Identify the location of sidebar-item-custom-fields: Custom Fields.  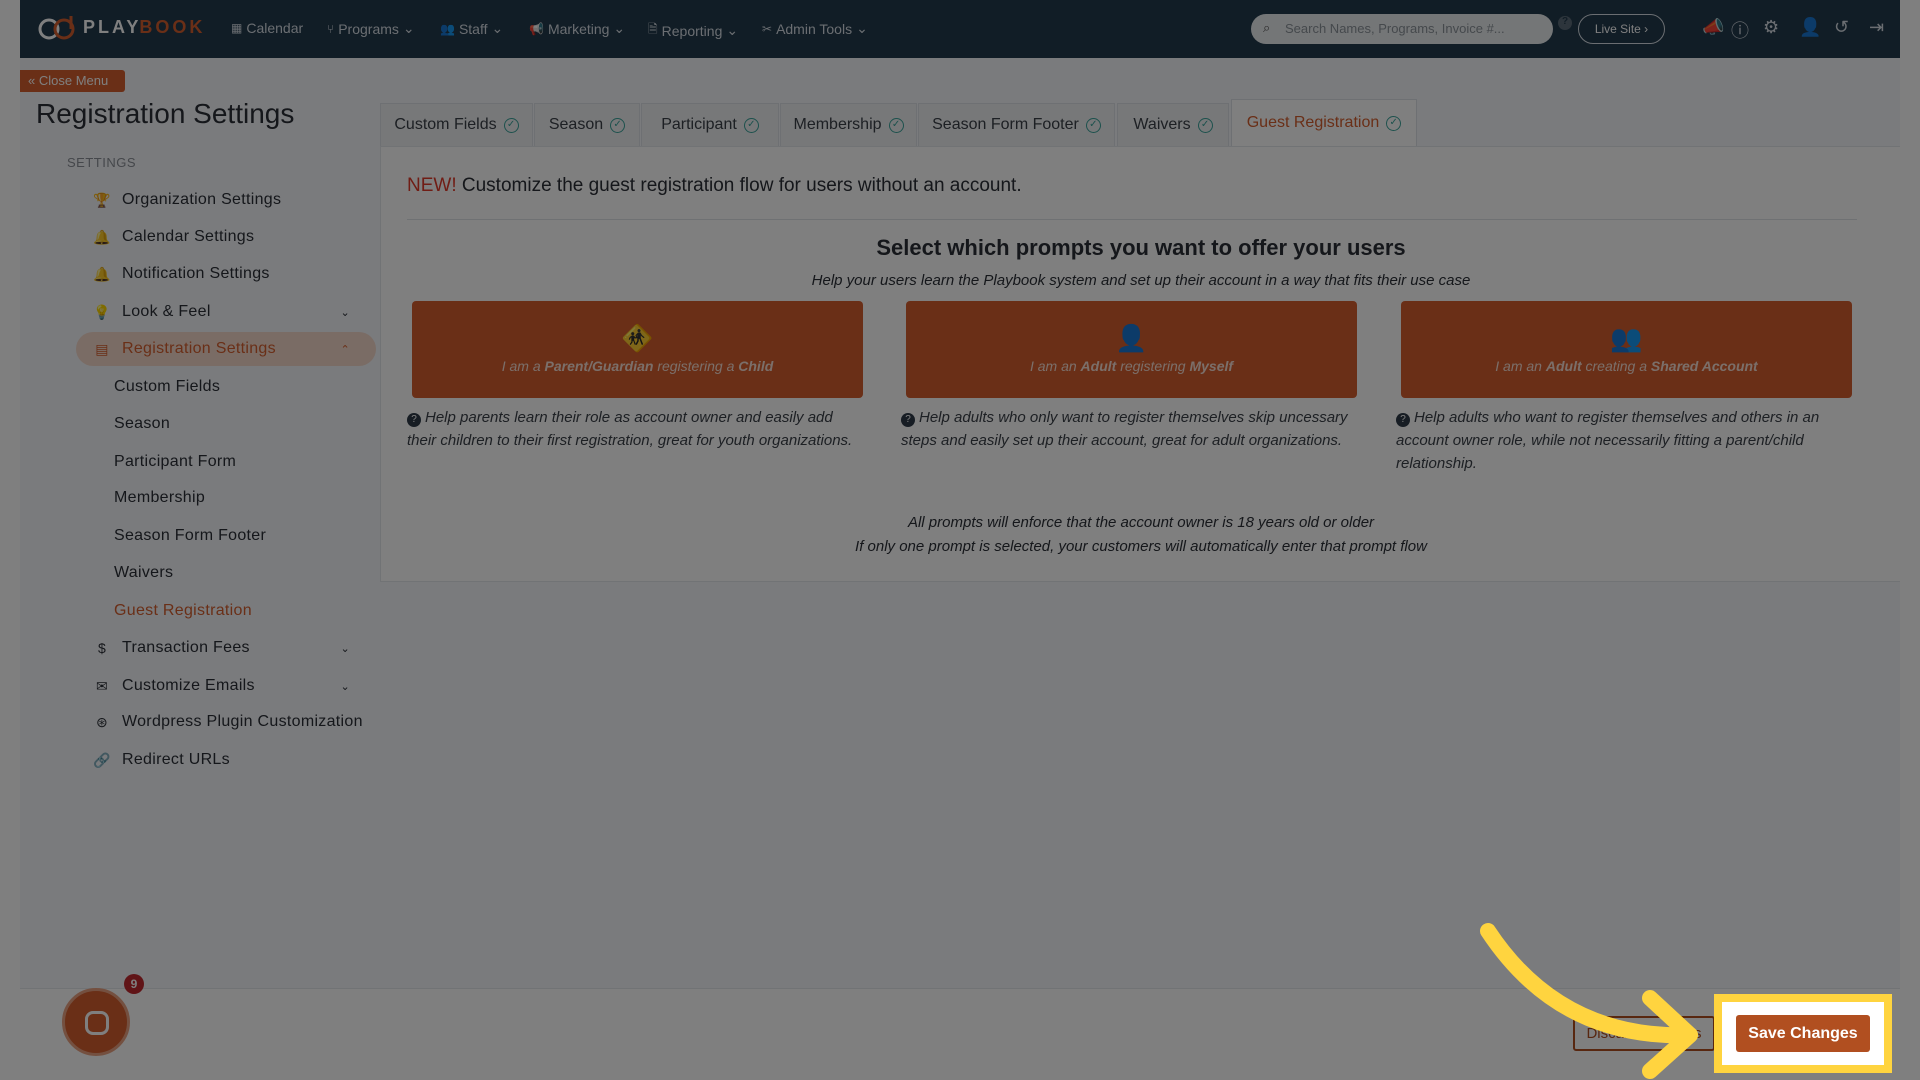
(264, 387).